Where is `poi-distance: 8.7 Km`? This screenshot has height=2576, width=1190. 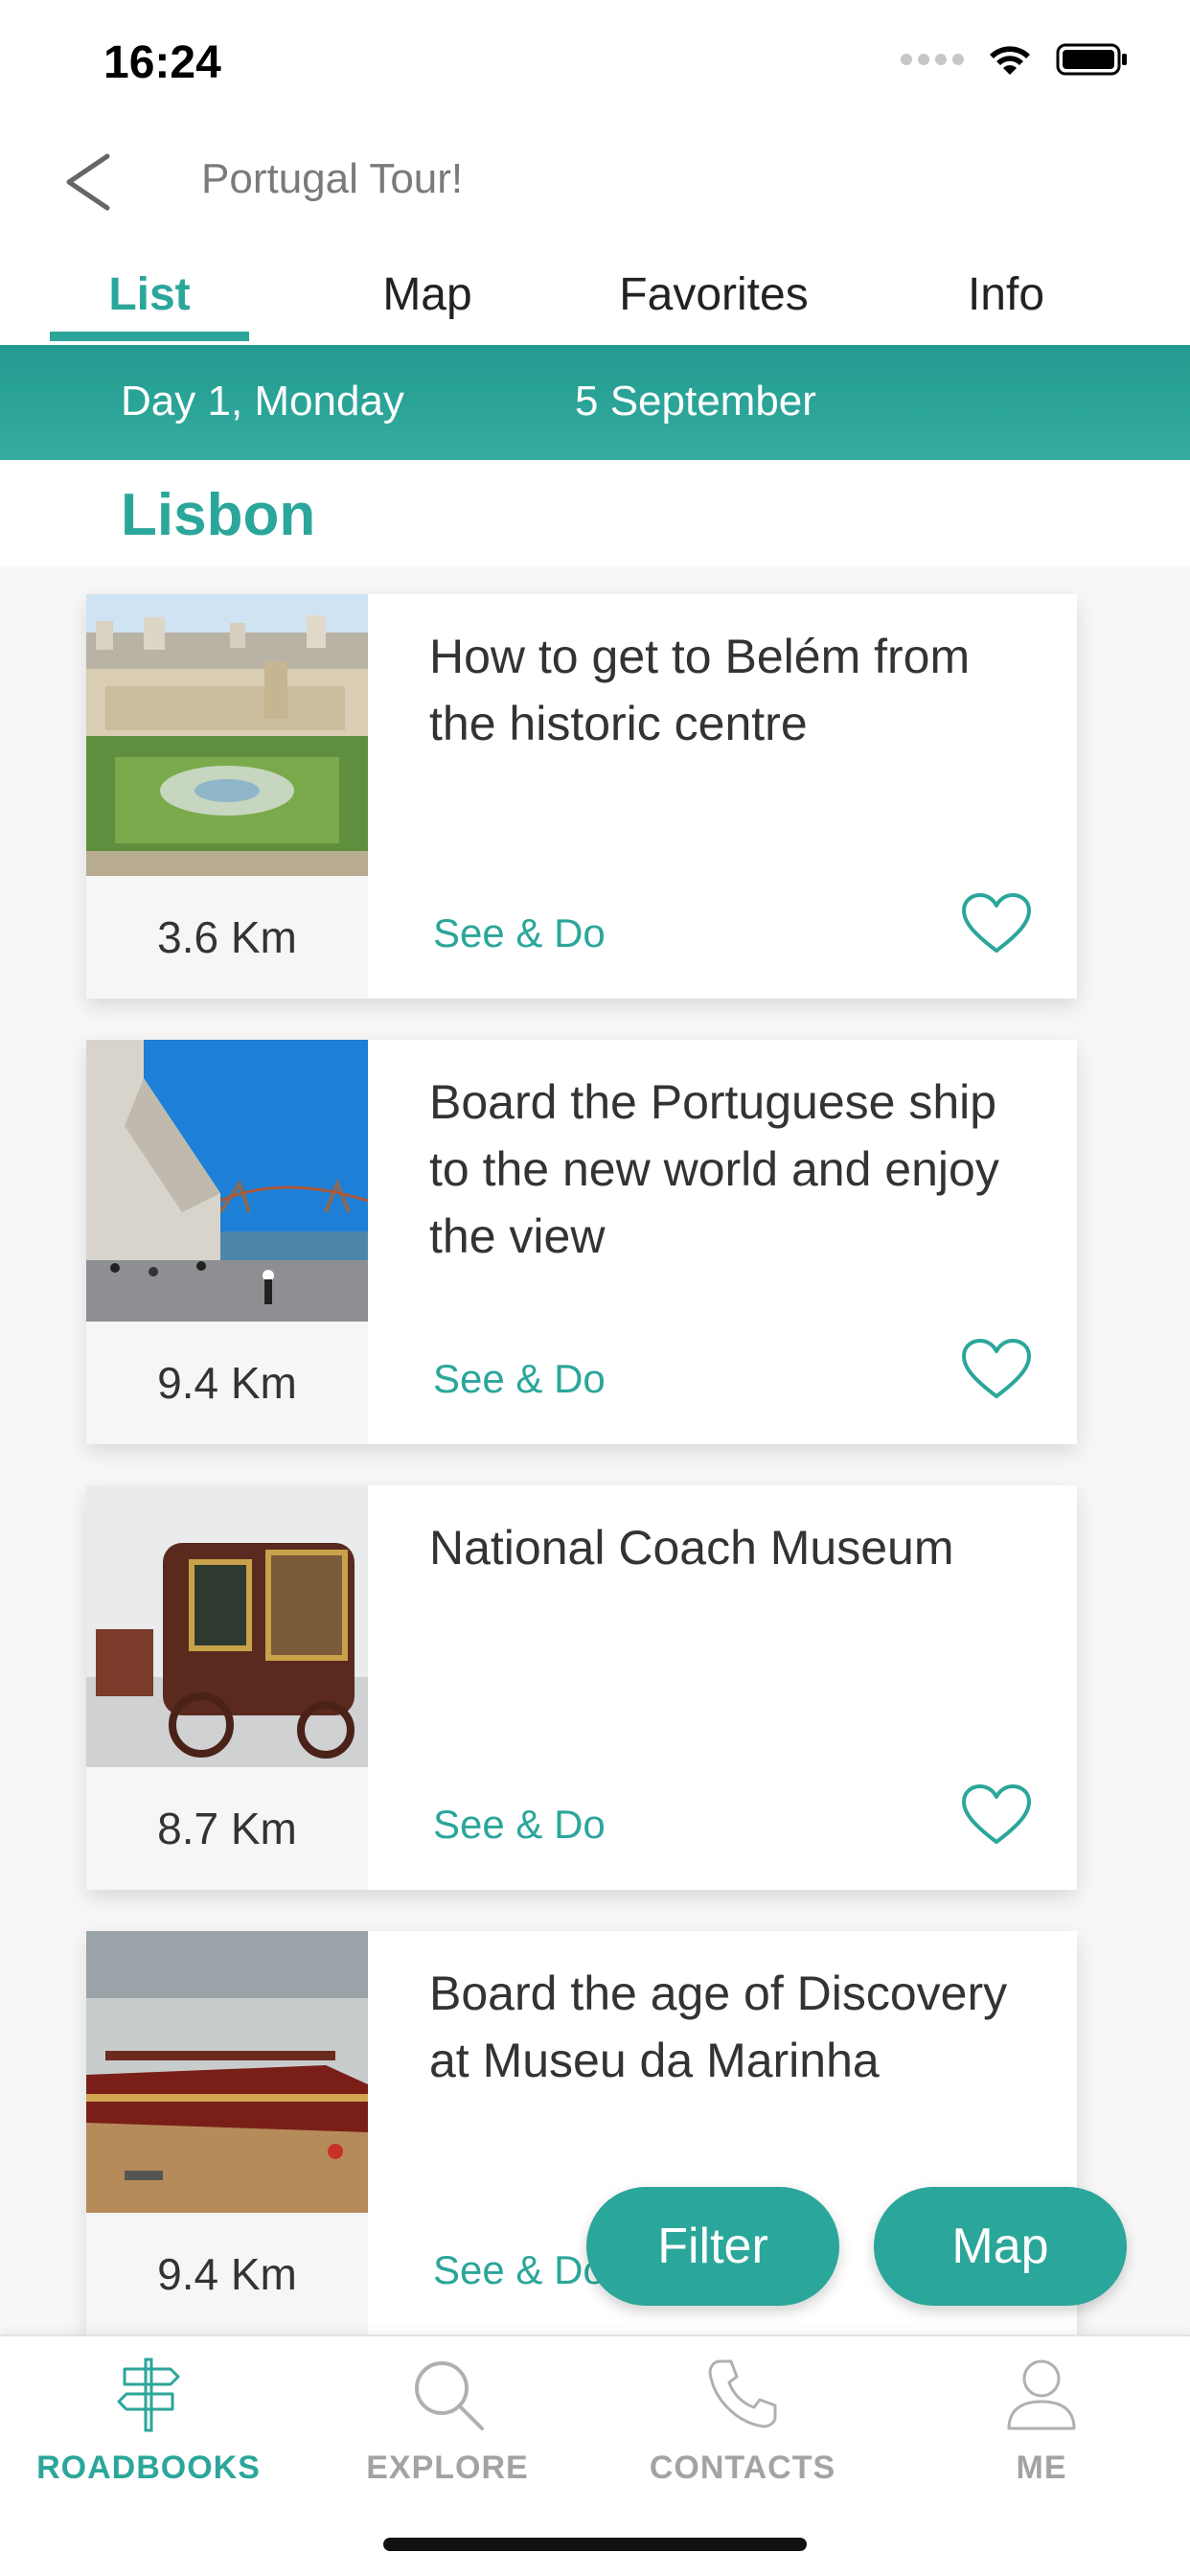 poi-distance: 8.7 Km is located at coordinates (227, 1828).